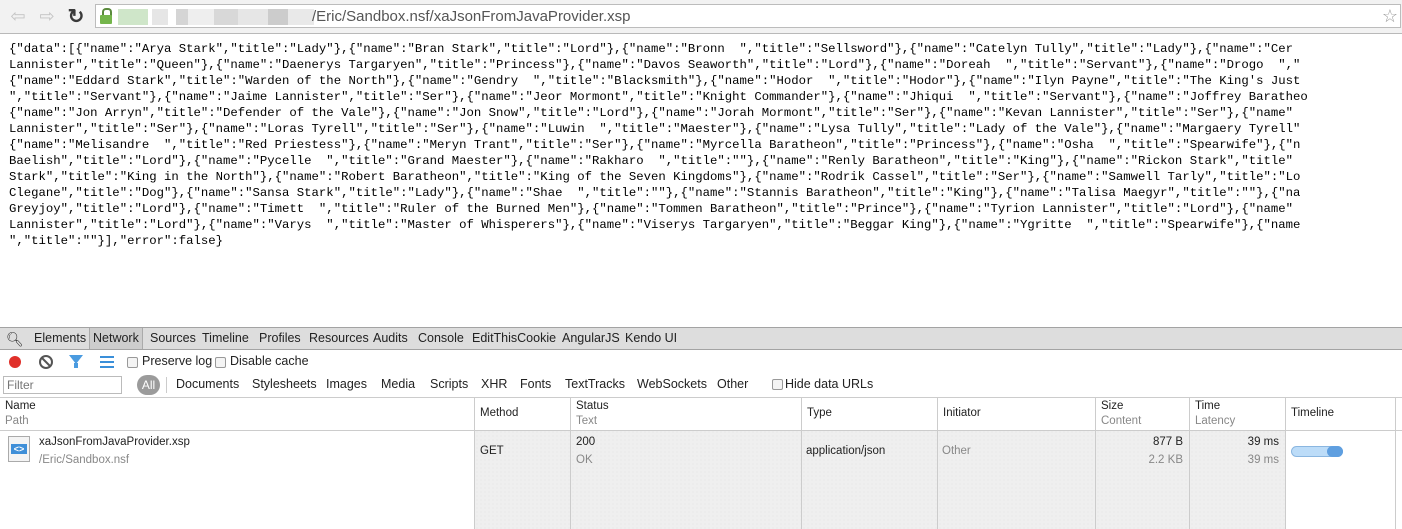 The height and width of the screenshot is (529, 1402). What do you see at coordinates (1167, 442) in the screenshot?
I see `request-size: 877 B` at bounding box center [1167, 442].